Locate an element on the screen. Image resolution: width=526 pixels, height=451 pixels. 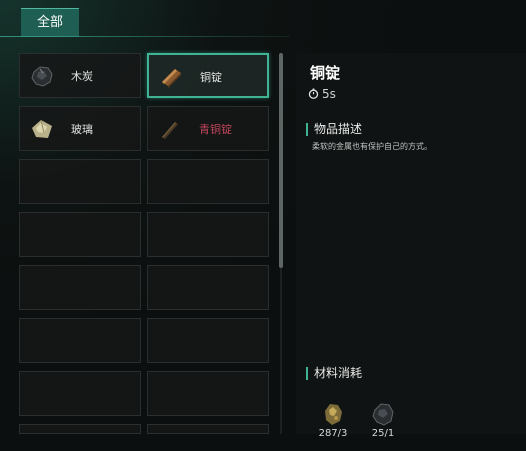
item-slot-glass: 玻璃 is located at coordinates (80, 128).